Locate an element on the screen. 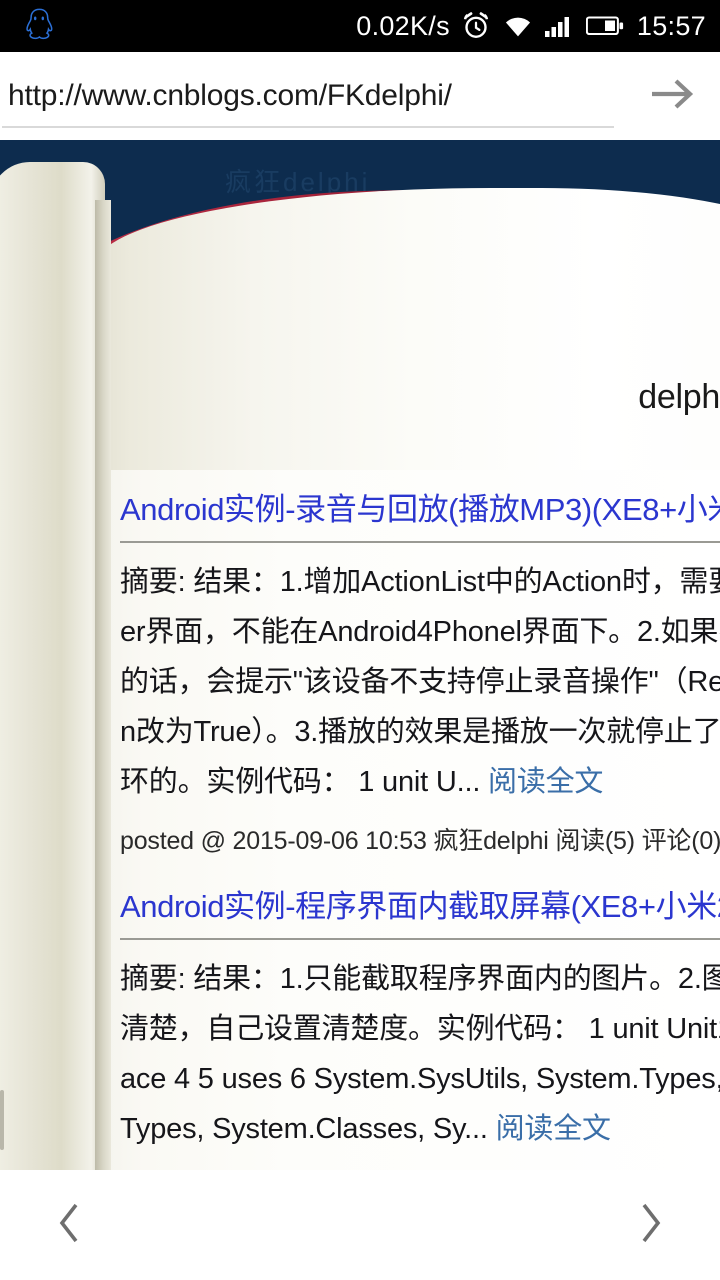 This screenshot has height=1280, width=720. arrow-right-icon is located at coordinates (672, 96).